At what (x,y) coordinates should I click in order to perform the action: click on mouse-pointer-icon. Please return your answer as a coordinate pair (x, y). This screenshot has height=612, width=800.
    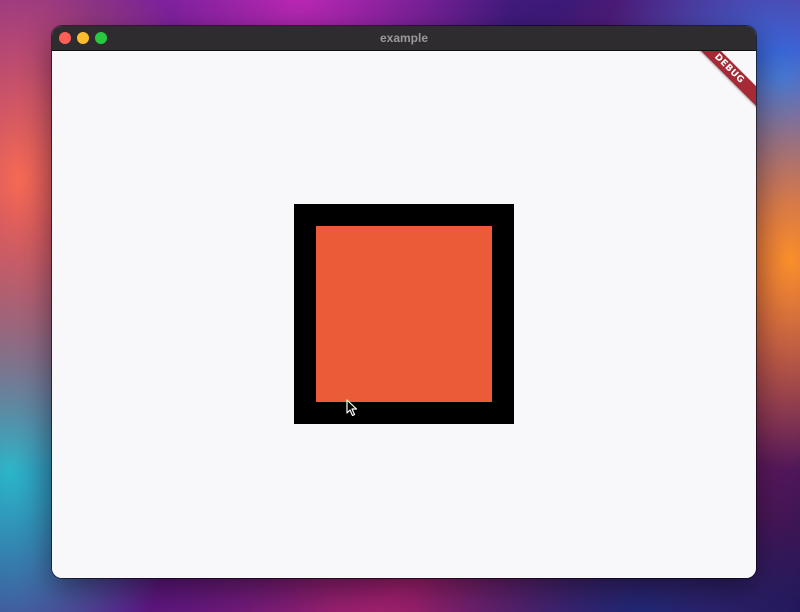
    Looking at the image, I should click on (352, 408).